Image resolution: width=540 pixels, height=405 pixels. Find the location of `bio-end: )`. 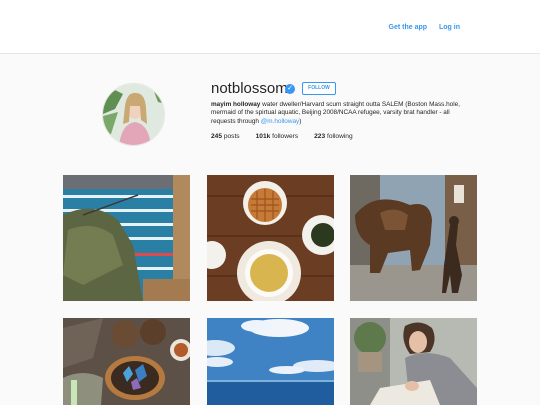

bio-end: ) is located at coordinates (300, 121).